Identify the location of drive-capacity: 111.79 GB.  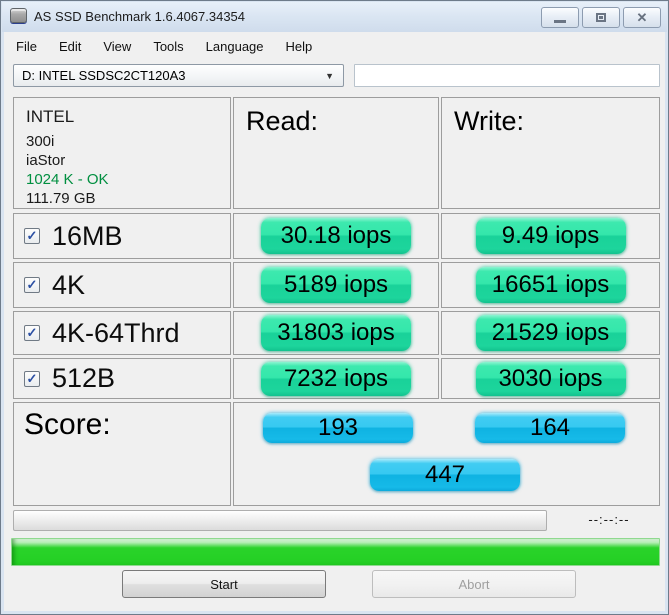
(61, 198).